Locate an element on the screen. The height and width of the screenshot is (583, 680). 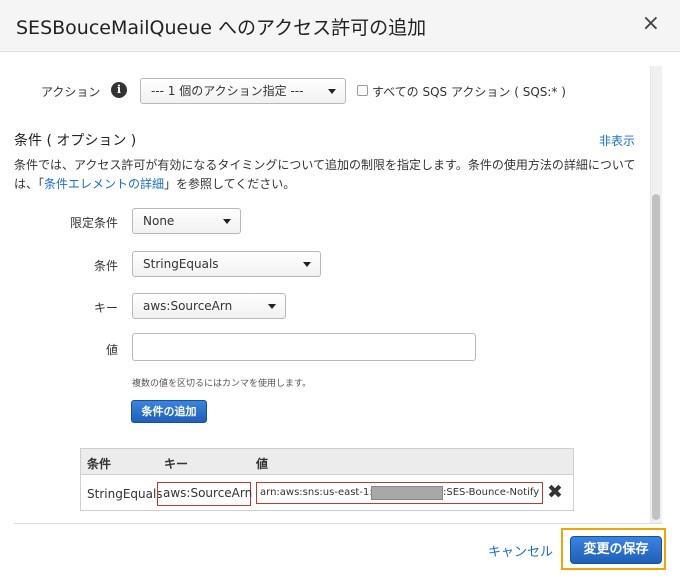
add-condition-button: 条件の追加 is located at coordinates (169, 411).